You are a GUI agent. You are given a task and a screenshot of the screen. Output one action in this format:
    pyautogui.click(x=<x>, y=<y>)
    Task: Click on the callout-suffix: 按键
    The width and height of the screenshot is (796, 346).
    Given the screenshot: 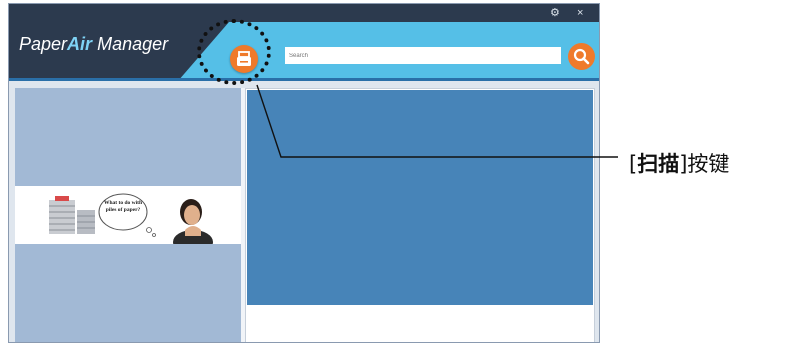 What is the action you would take?
    pyautogui.click(x=708, y=164)
    